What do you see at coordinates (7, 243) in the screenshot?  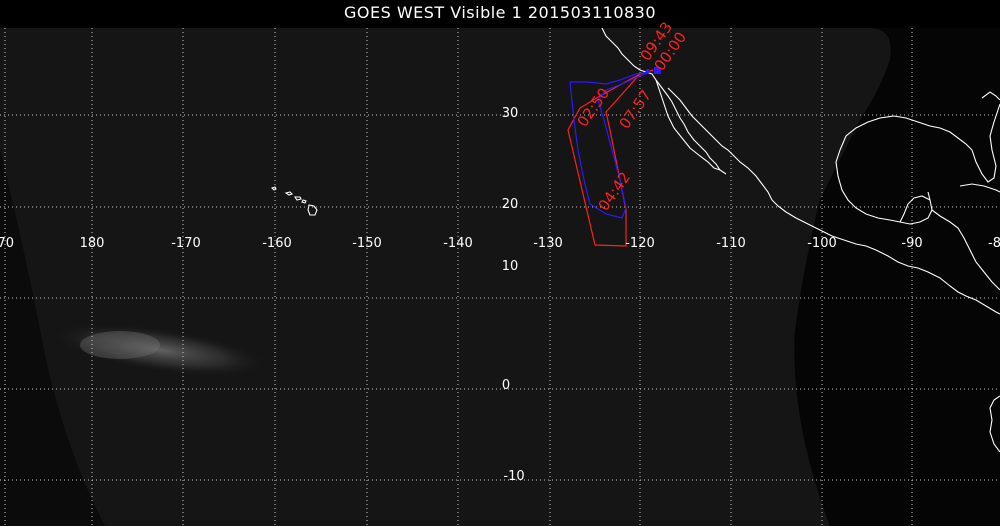 I see `longitude-label: 70` at bounding box center [7, 243].